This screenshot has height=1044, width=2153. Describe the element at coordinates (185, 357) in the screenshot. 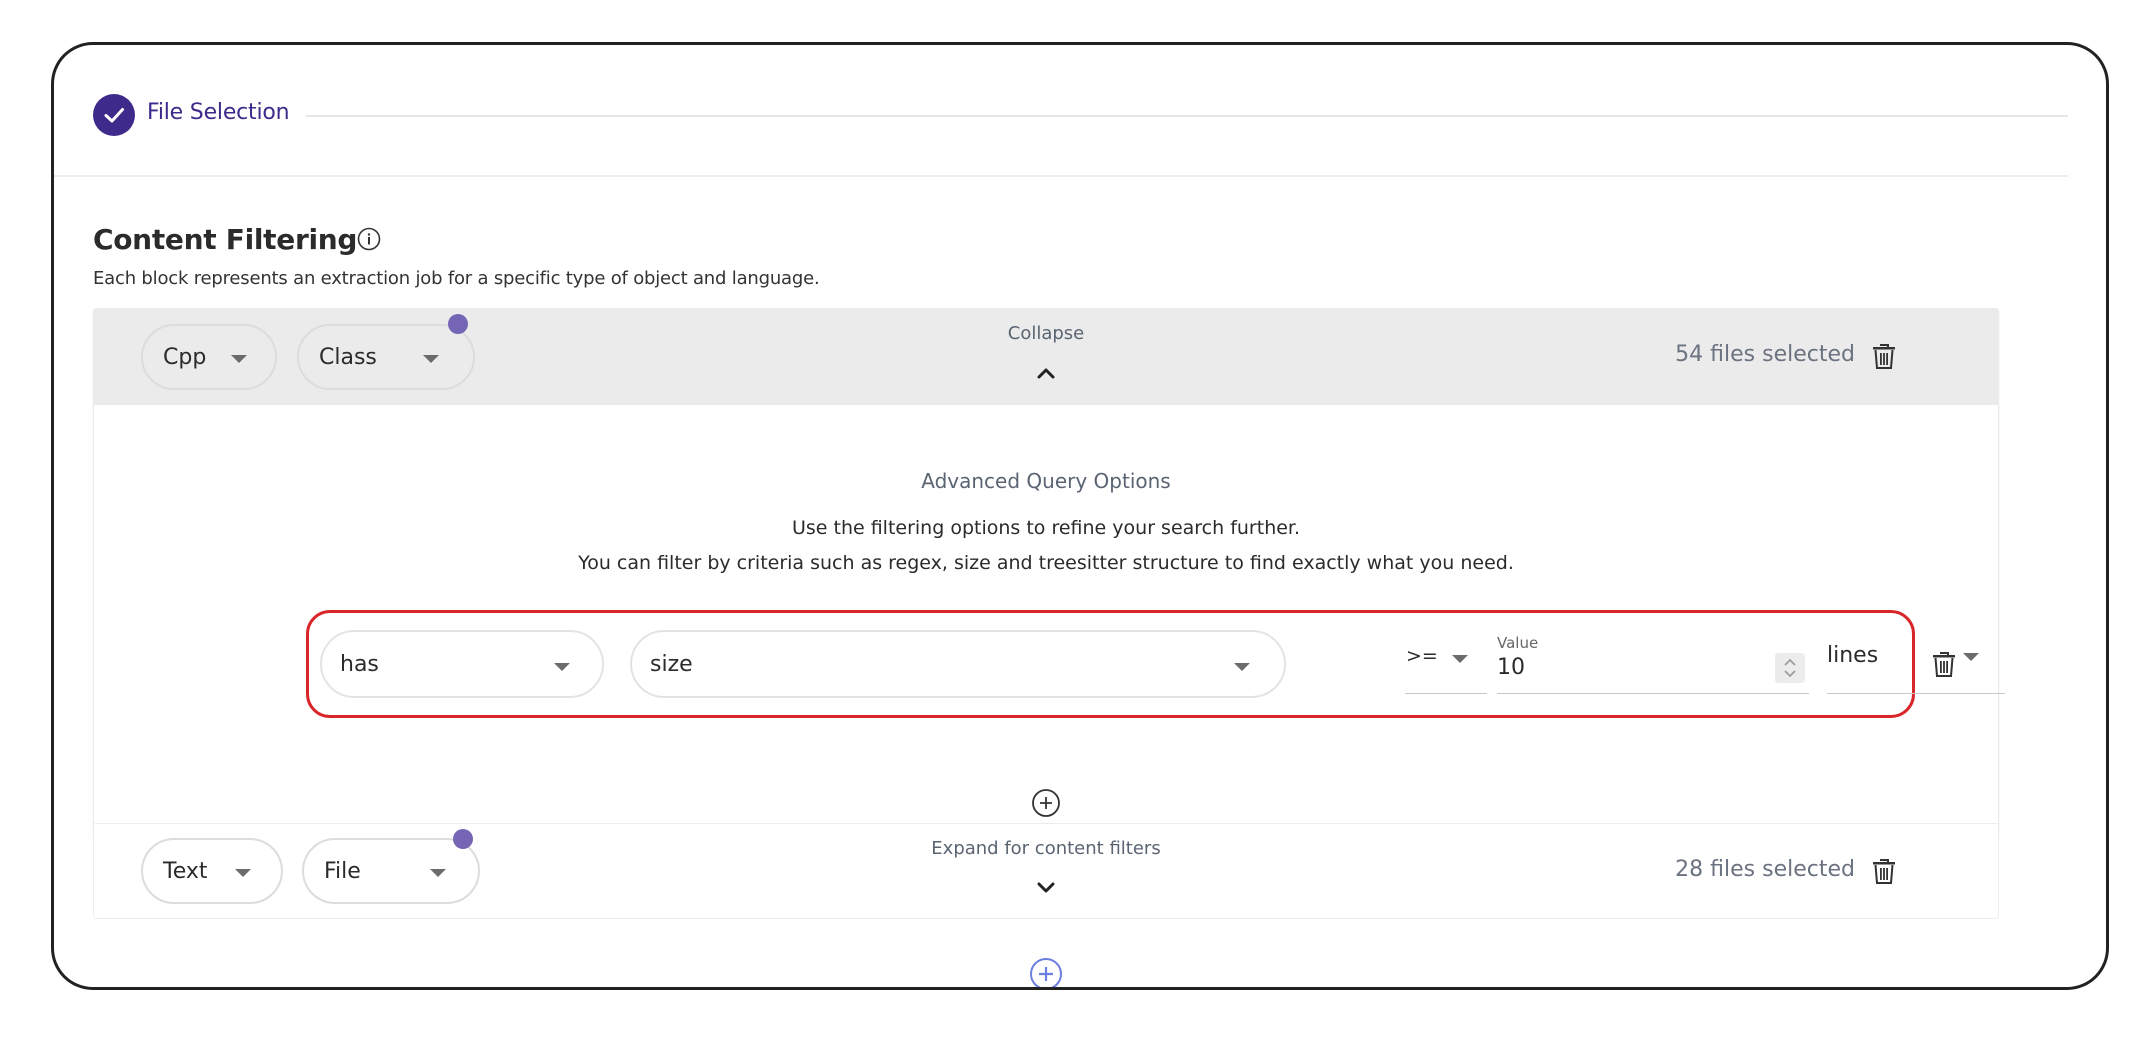

I see `language-value: Cpp` at that location.